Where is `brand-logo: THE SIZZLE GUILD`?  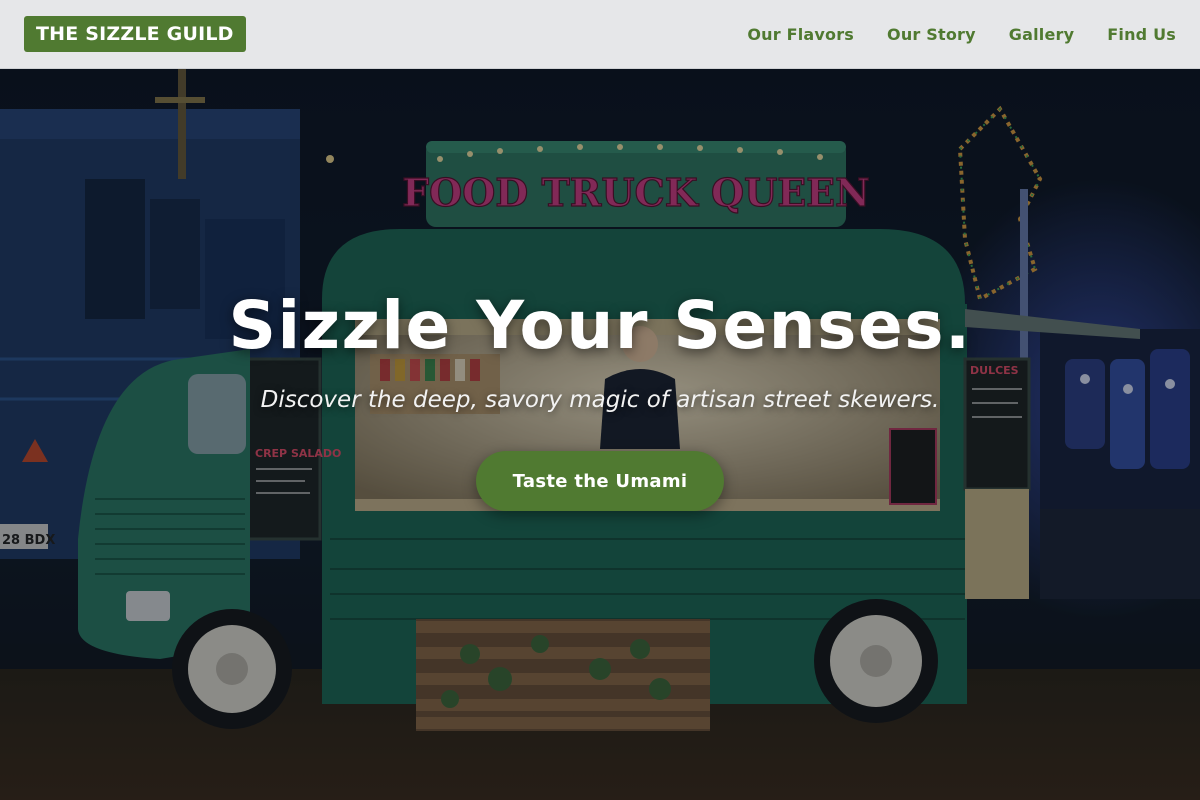 brand-logo: THE SIZZLE GUILD is located at coordinates (135, 34).